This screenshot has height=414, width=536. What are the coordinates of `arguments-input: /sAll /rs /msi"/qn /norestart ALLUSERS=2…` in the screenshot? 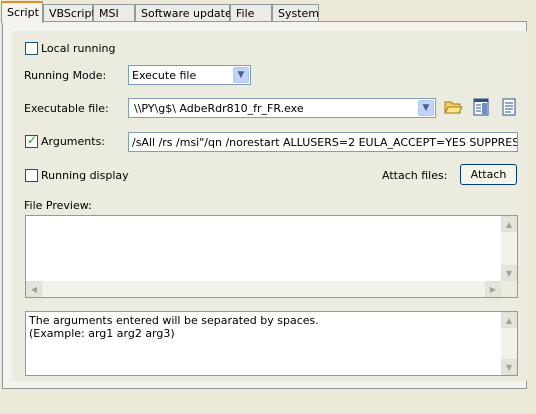 It's located at (323, 142).